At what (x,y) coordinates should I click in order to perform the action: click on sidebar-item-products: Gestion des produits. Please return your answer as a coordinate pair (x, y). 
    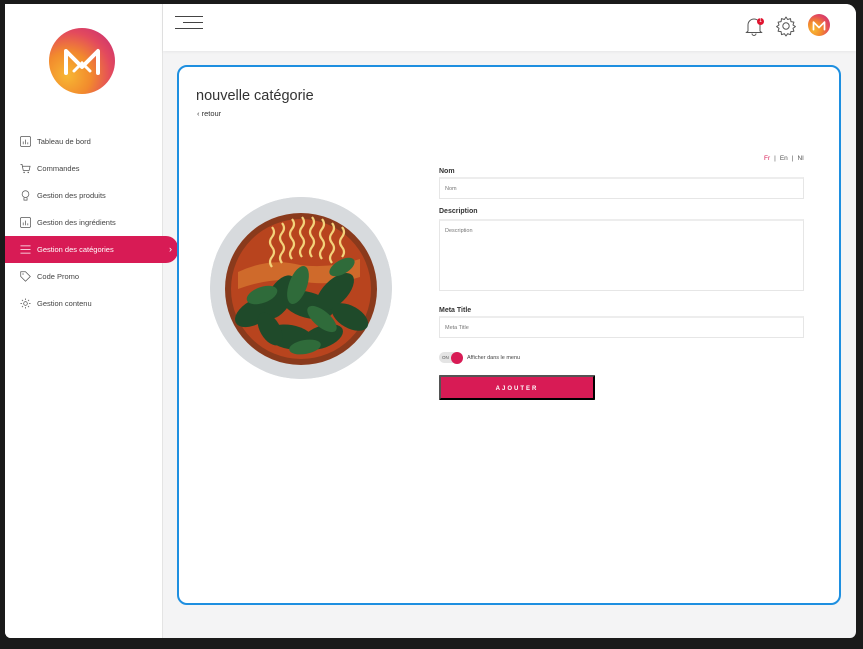
    Looking at the image, I should click on (84, 195).